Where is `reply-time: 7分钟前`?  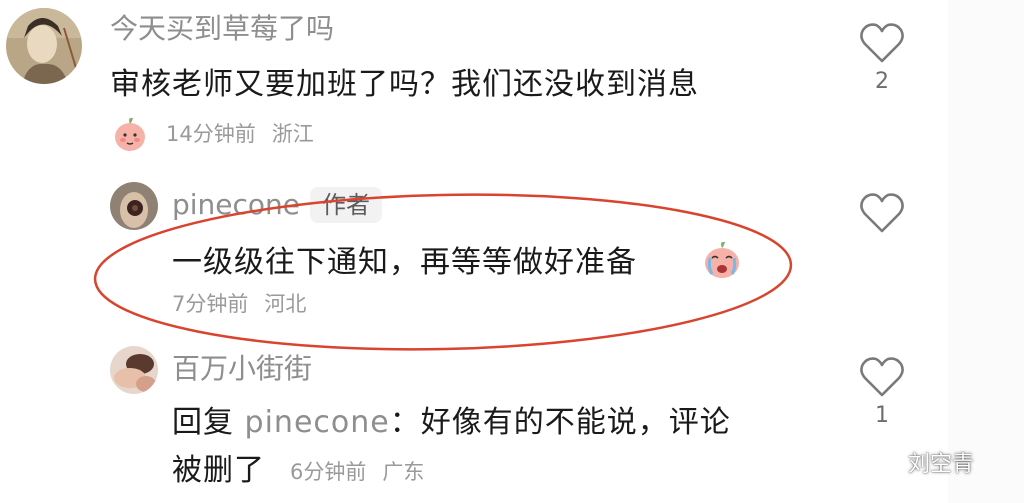 reply-time: 7分钟前 is located at coordinates (210, 304).